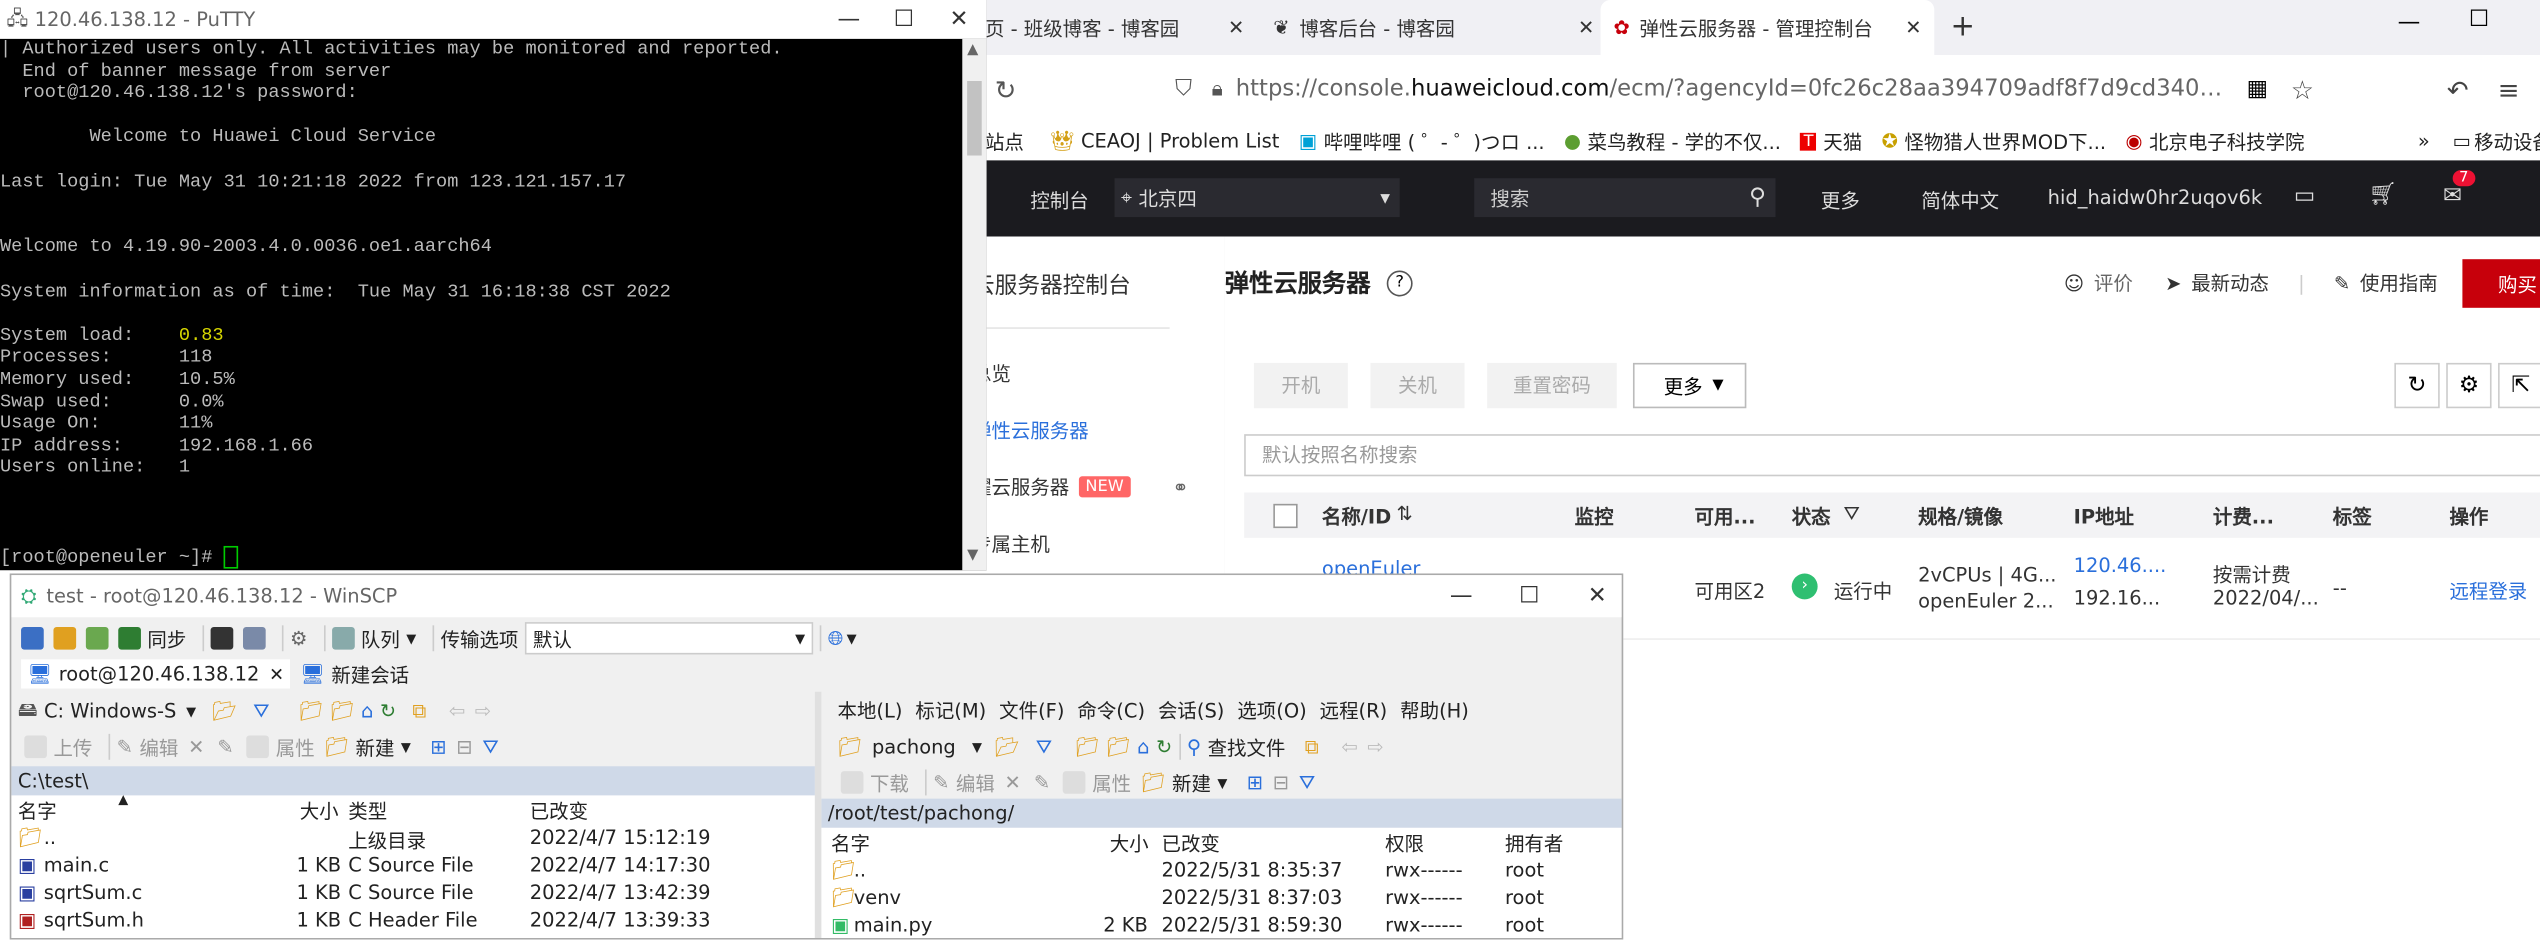 This screenshot has width=2540, height=940. What do you see at coordinates (974, 304) in the screenshot?
I see `terminal-scrollbar: ▲ ▼` at bounding box center [974, 304].